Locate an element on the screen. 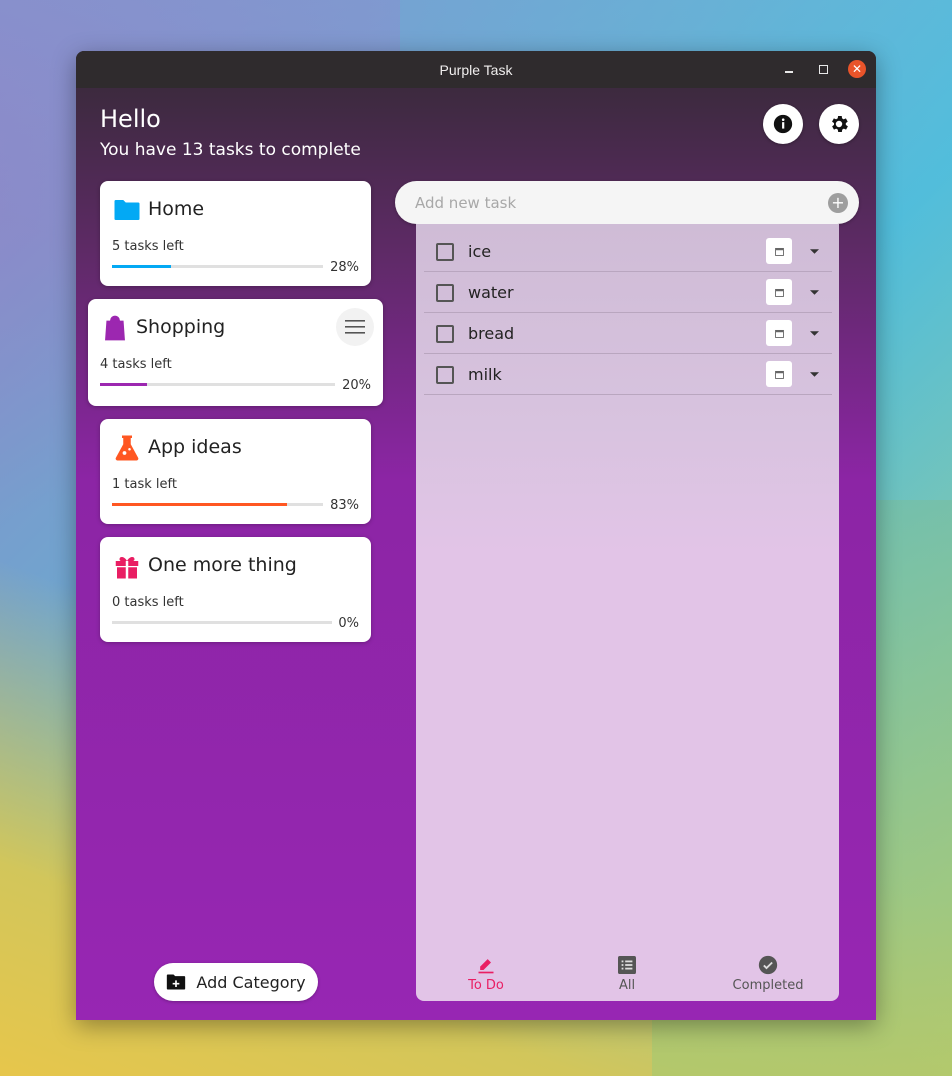 Image resolution: width=952 pixels, height=1076 pixels. category-card-app-ideas: App ideas 1 task left 83% is located at coordinates (235, 471).